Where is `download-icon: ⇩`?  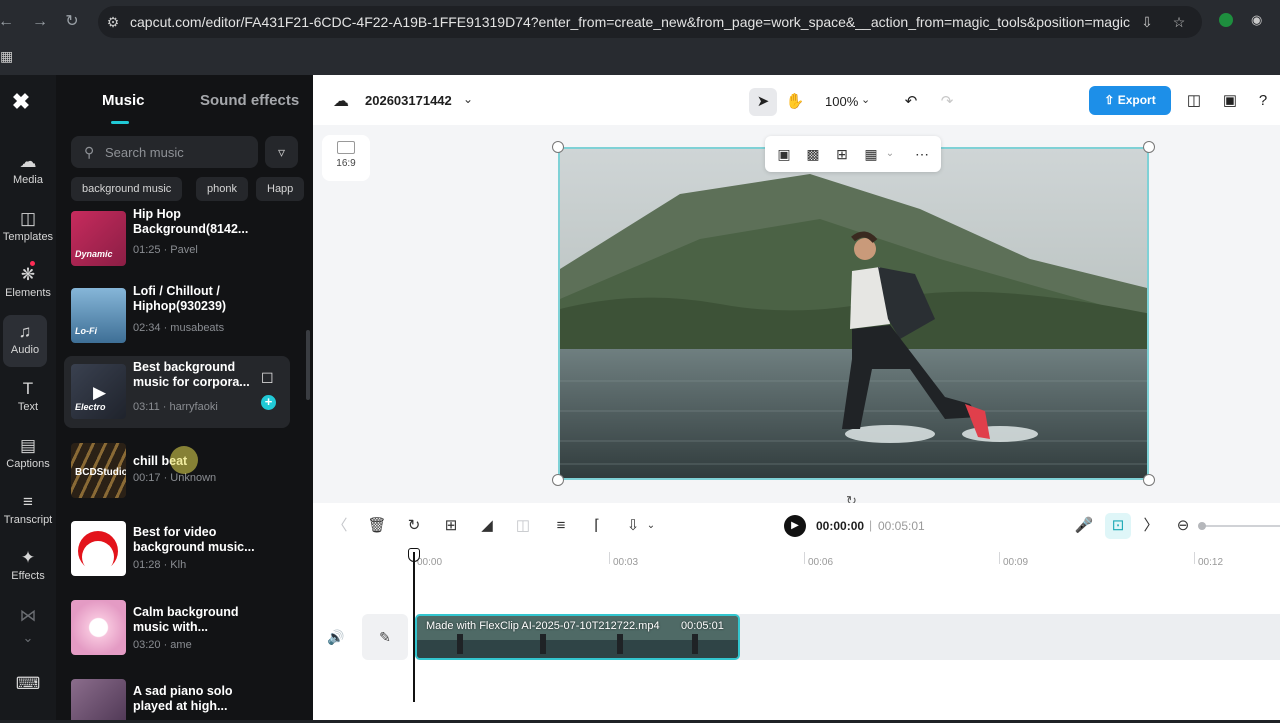 download-icon: ⇩ is located at coordinates (633, 526).